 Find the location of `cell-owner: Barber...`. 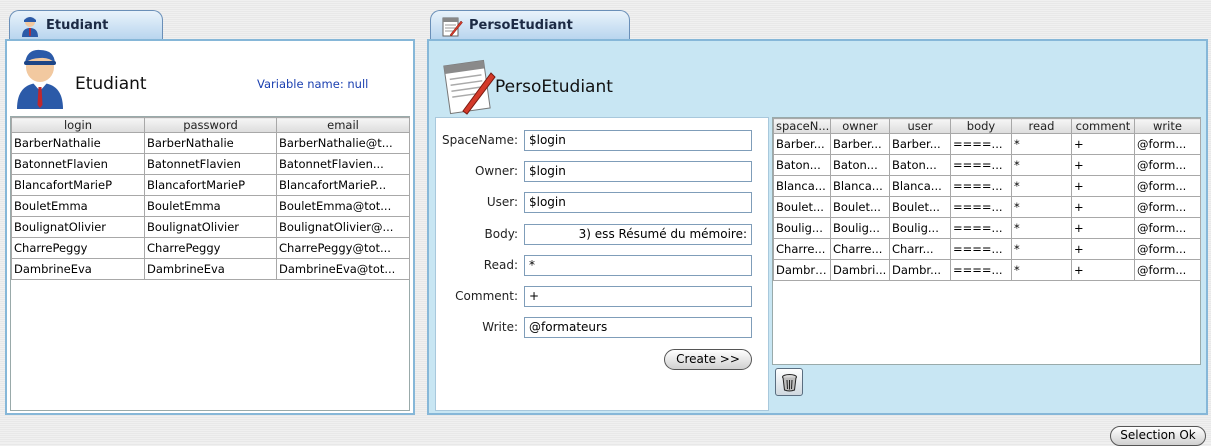

cell-owner: Barber... is located at coordinates (860, 144).